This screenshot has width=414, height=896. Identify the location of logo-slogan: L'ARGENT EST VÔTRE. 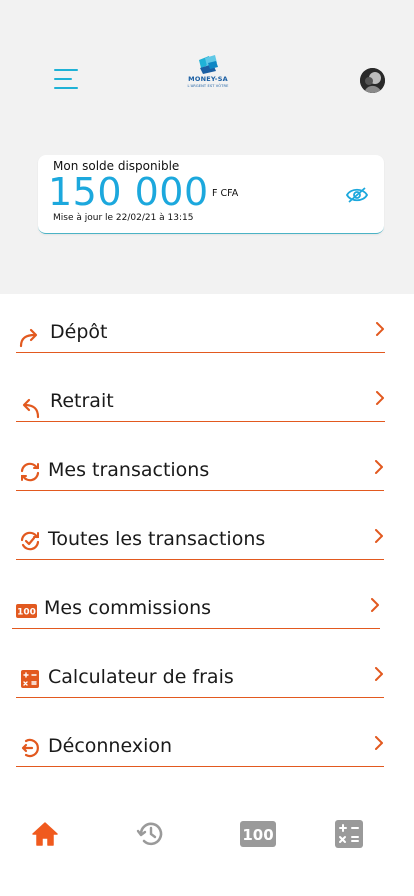
(208, 86).